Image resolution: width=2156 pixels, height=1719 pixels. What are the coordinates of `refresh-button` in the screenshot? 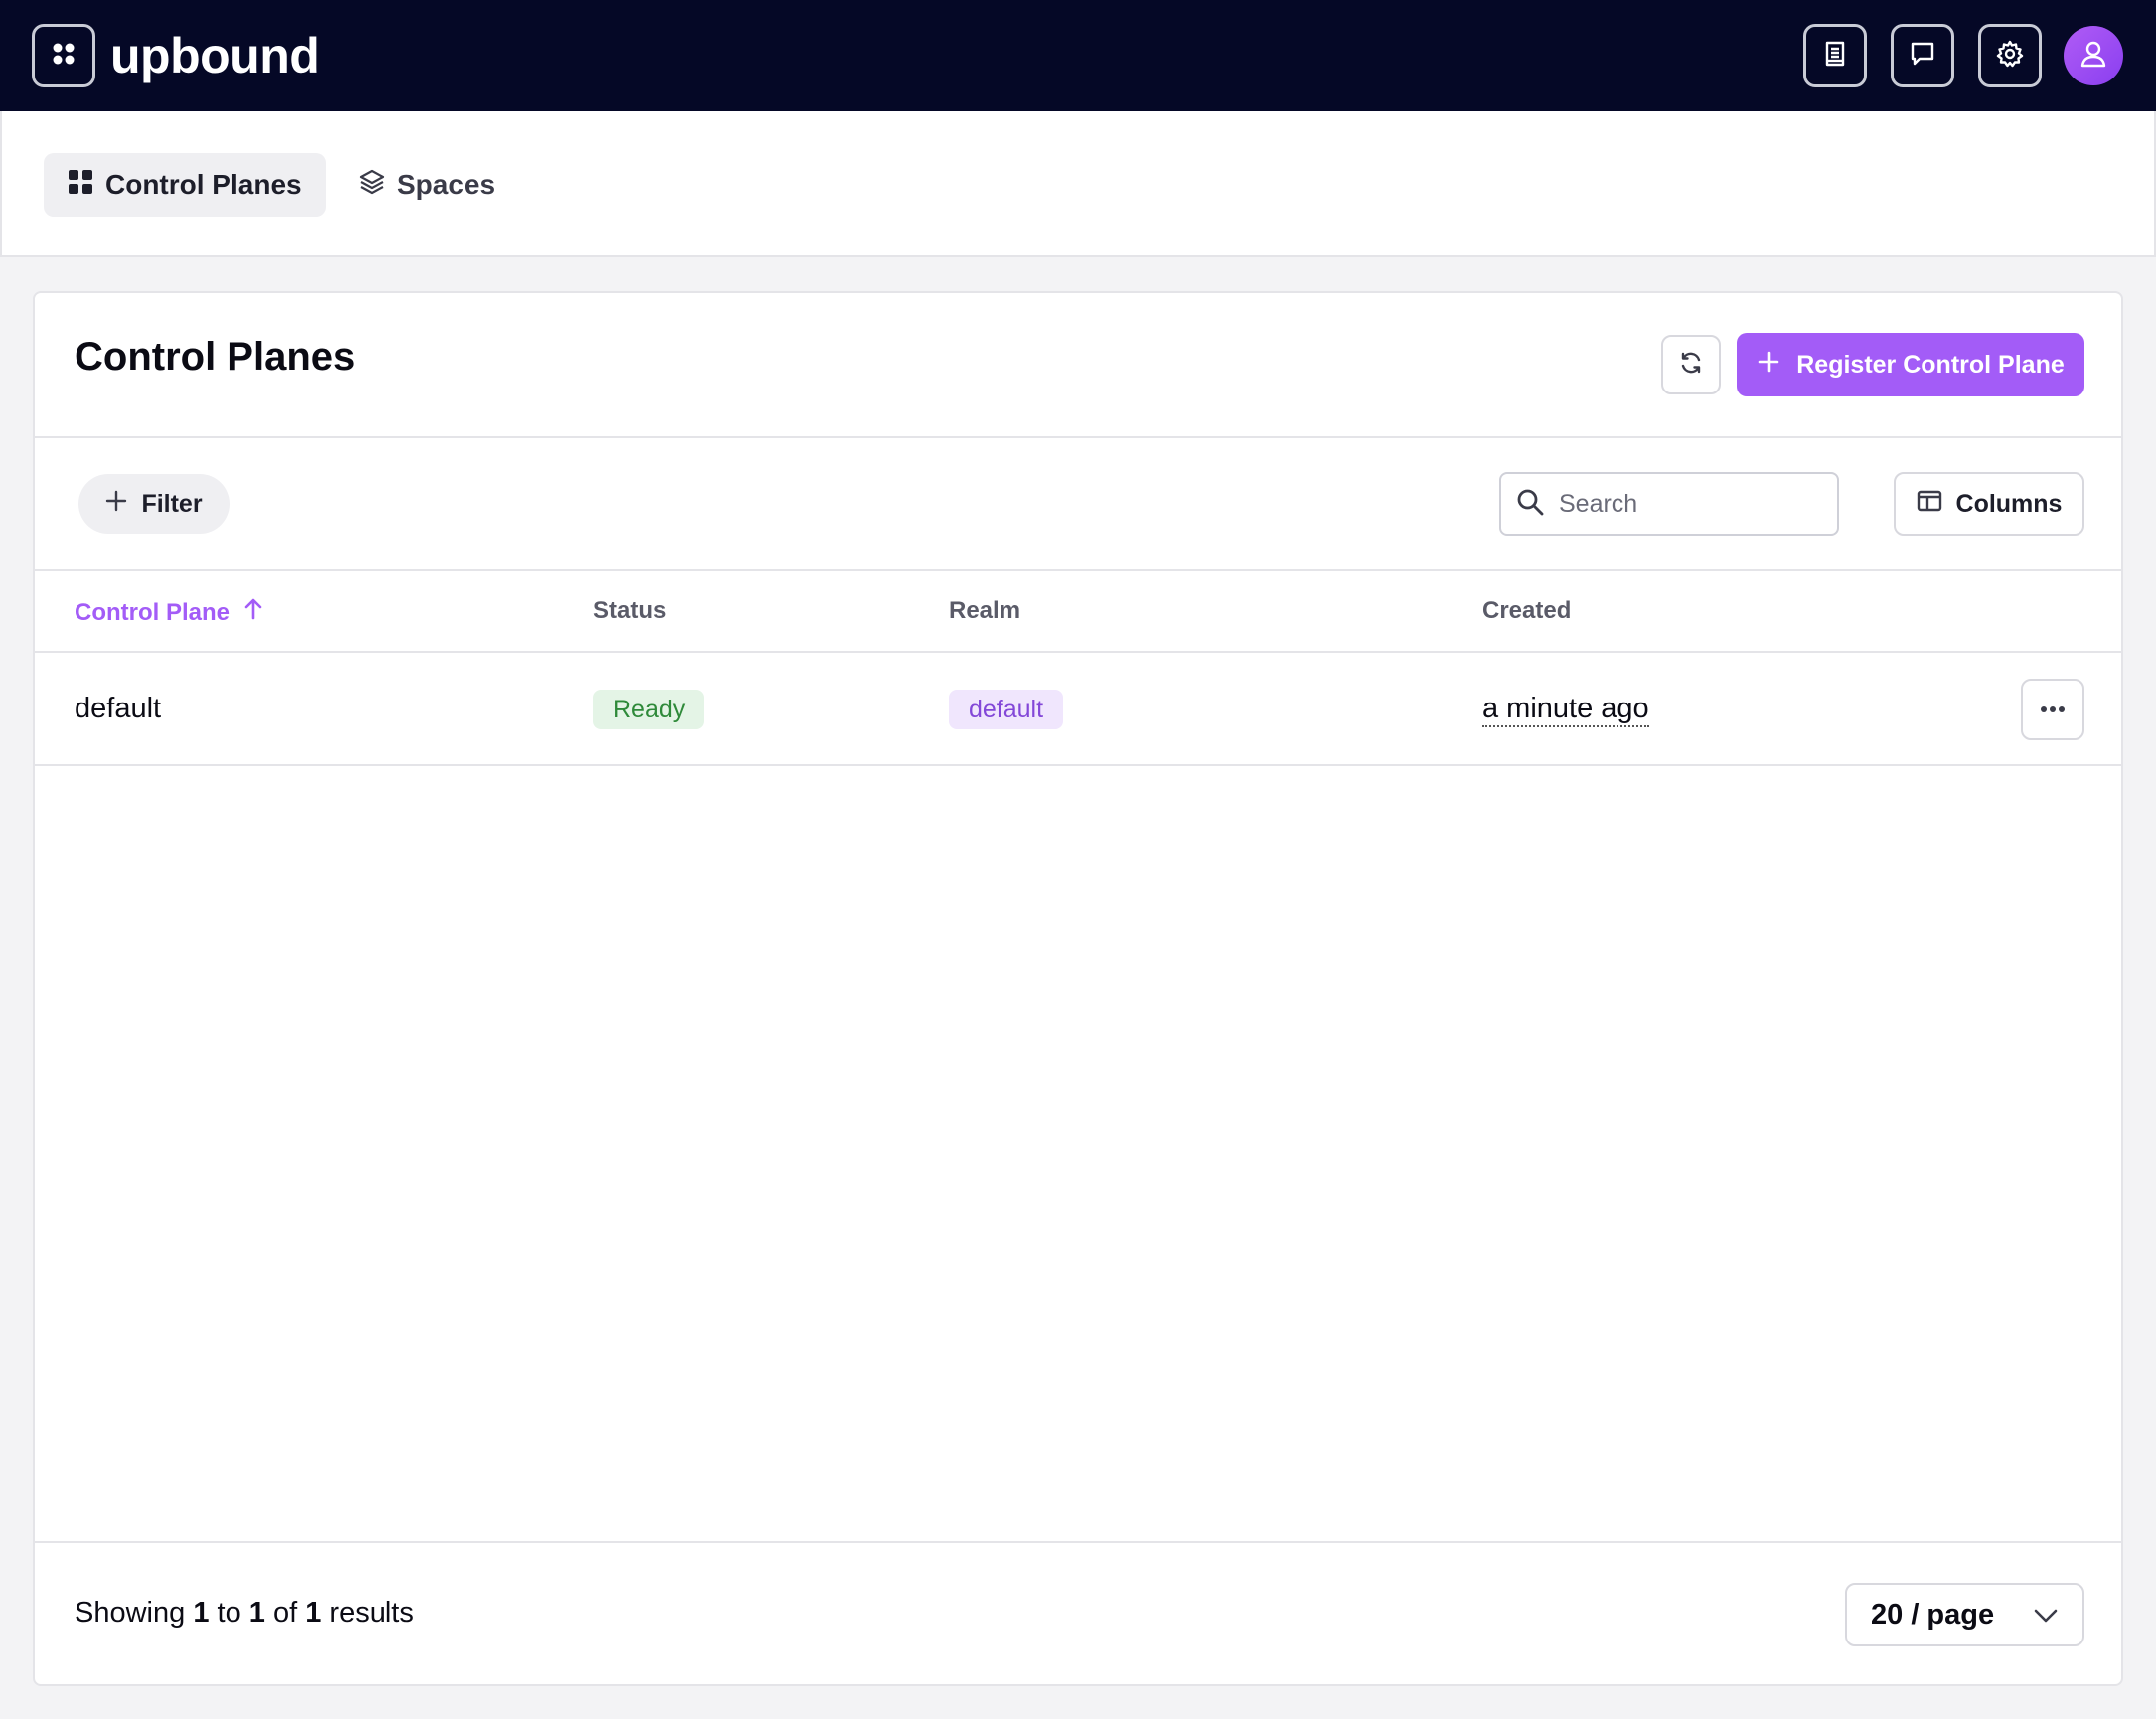 It's located at (1691, 364).